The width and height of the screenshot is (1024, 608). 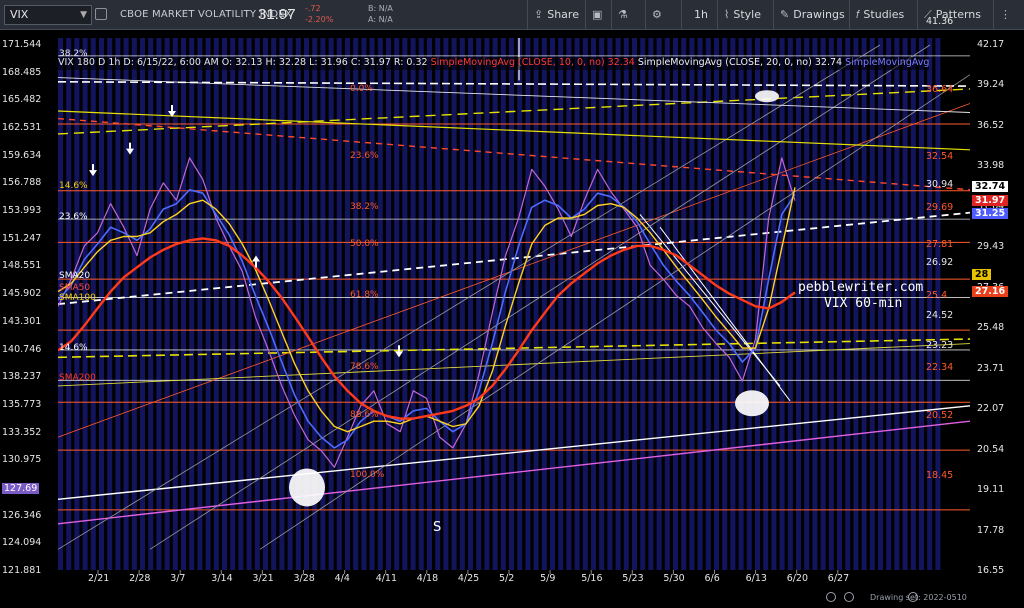 What do you see at coordinates (263, 578) in the screenshot?
I see `x-axis-tick-label: 3/21` at bounding box center [263, 578].